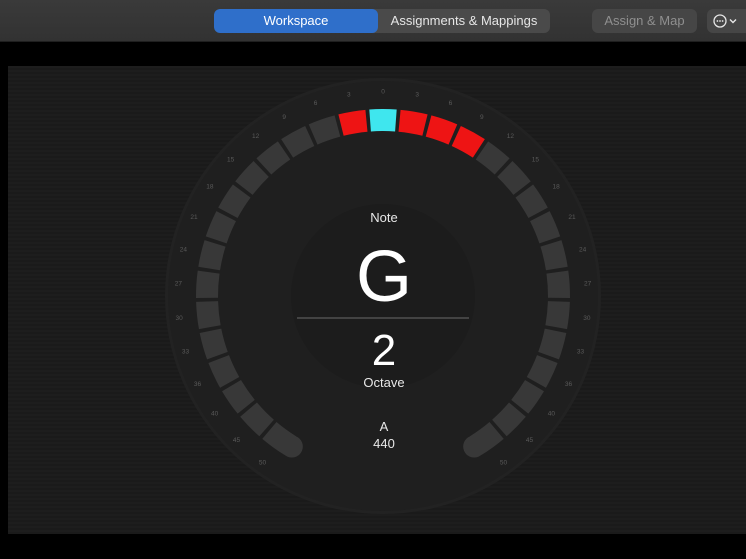  What do you see at coordinates (384, 350) in the screenshot?
I see `octave-value: 2` at bounding box center [384, 350].